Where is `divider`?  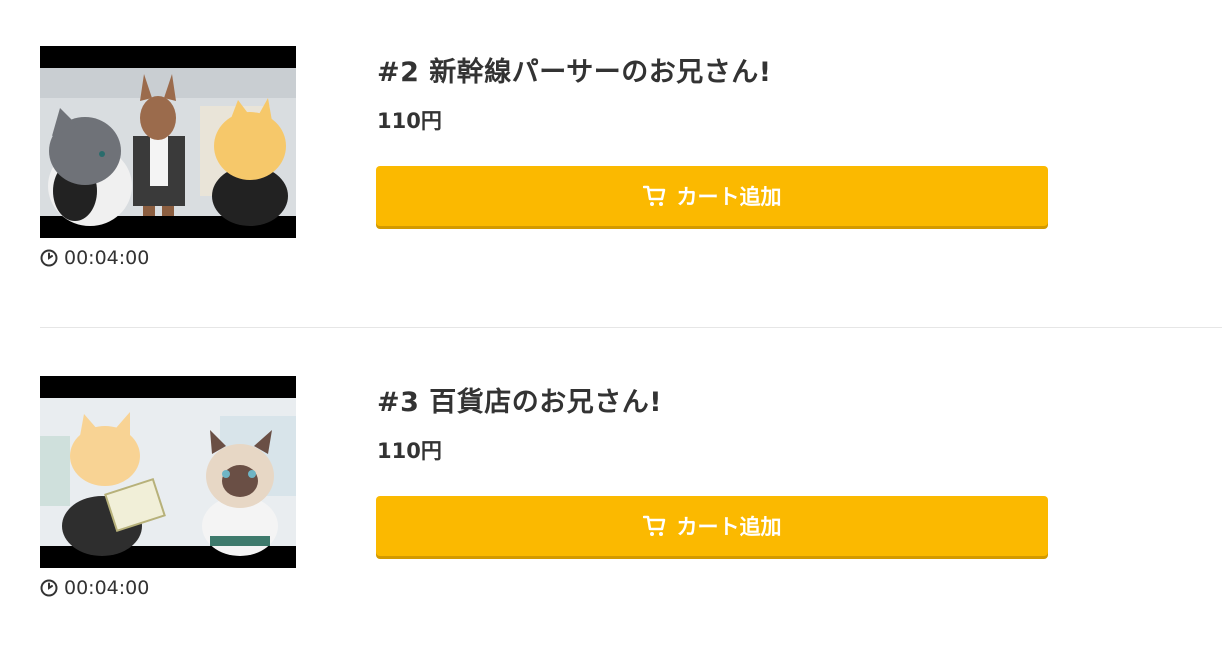
divider is located at coordinates (631, 327).